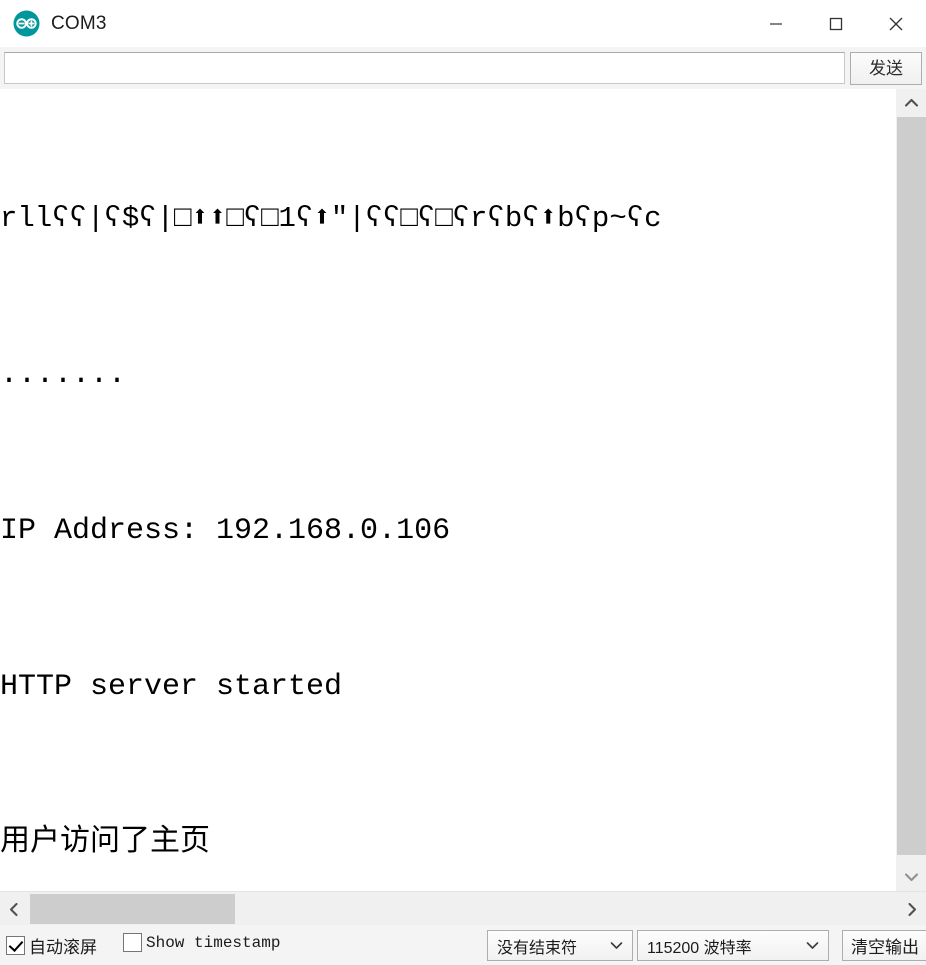  What do you see at coordinates (424, 68) in the screenshot?
I see `send-input` at bounding box center [424, 68].